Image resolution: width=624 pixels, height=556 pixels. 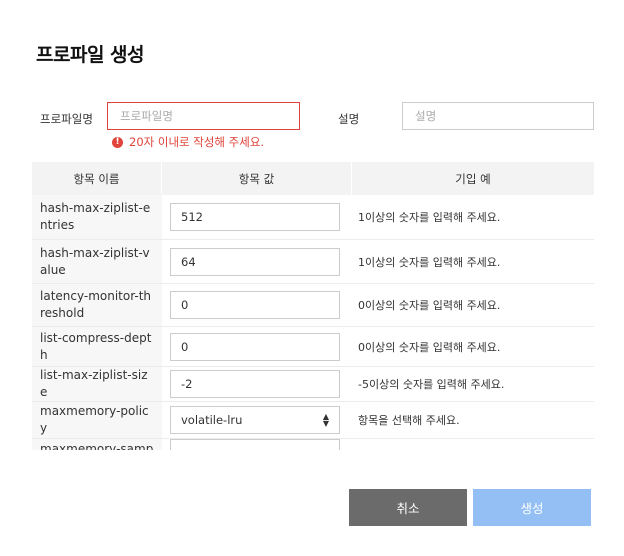 I want to click on create-button: 생성, so click(x=532, y=507).